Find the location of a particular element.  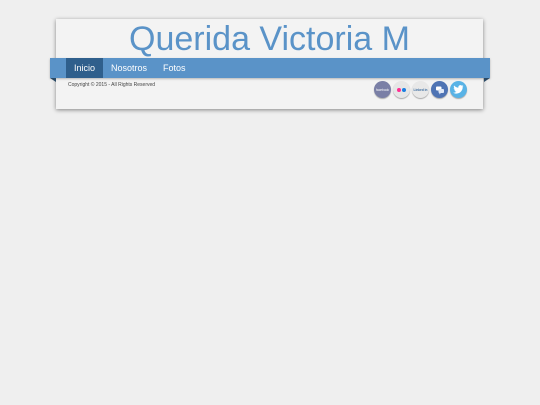

chat-bubbles-glyph is located at coordinates (439, 90).